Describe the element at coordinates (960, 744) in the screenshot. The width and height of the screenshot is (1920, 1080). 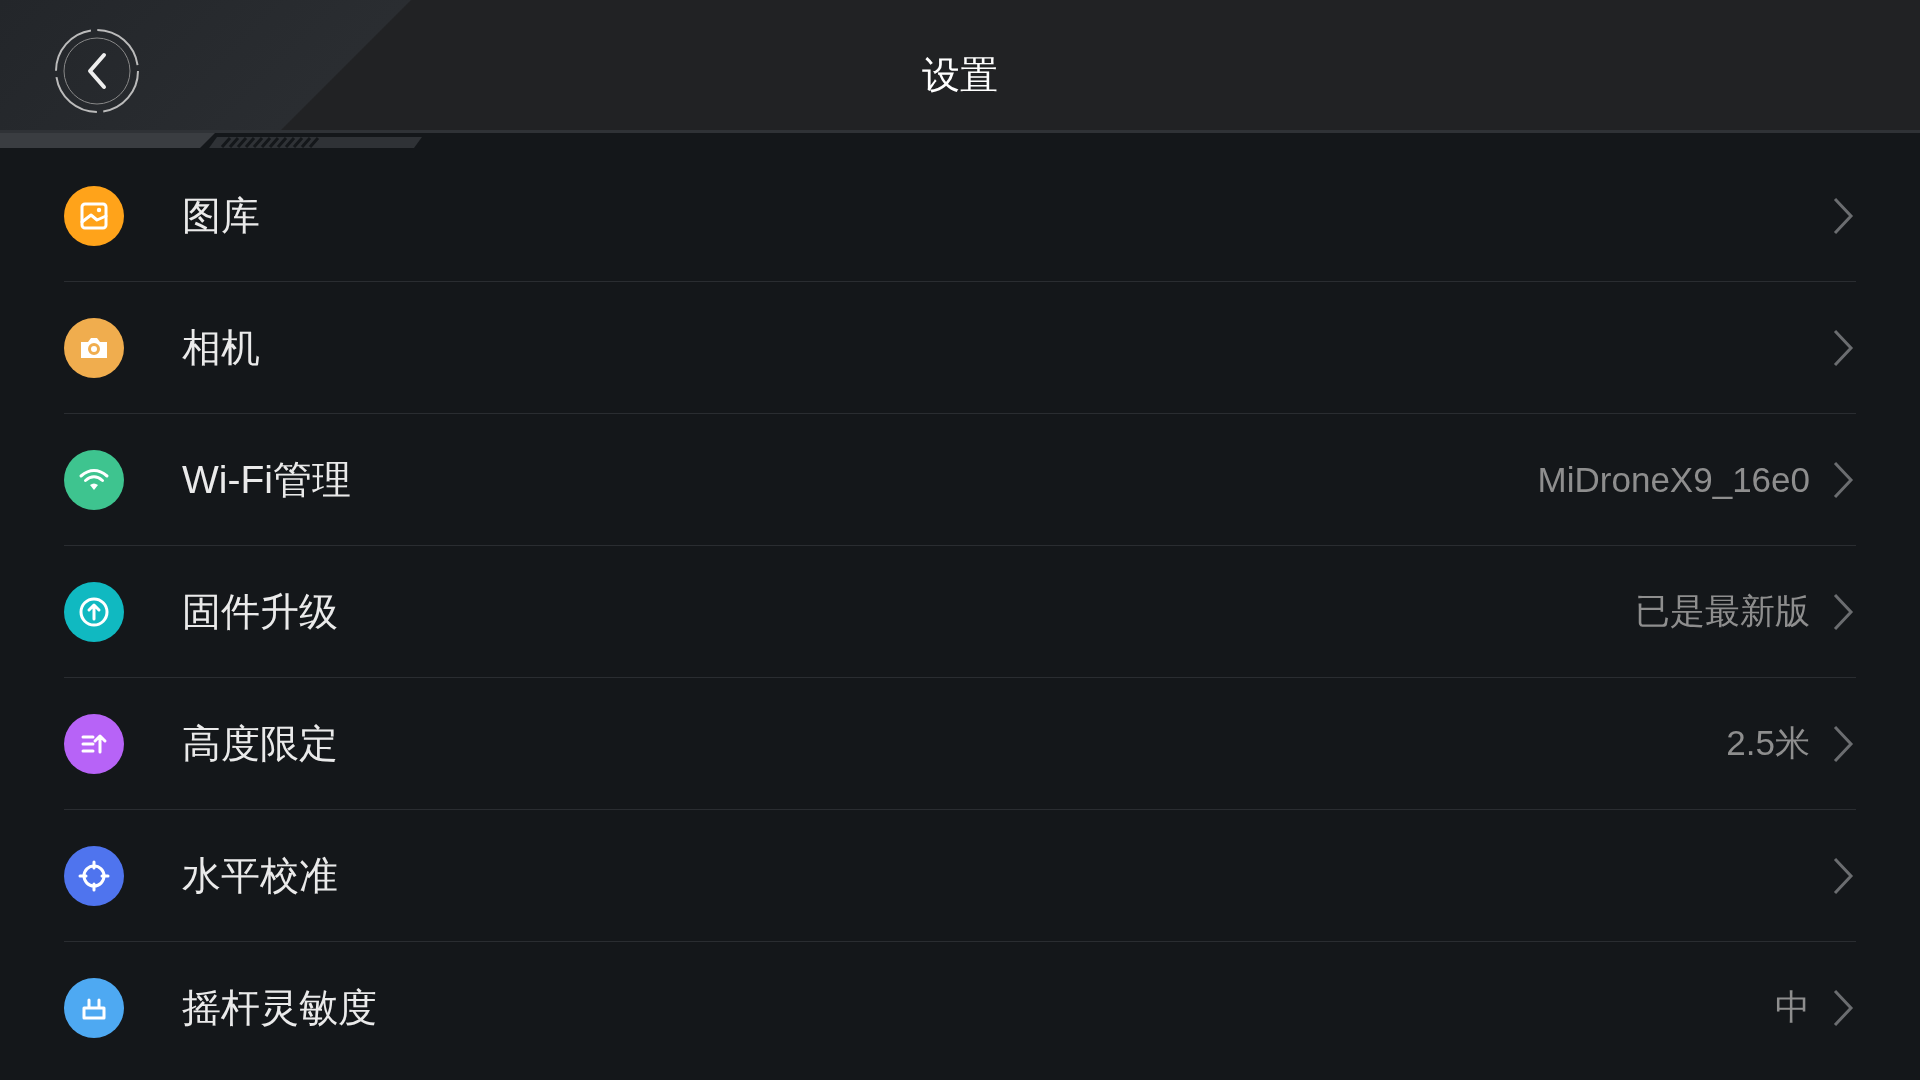
I see `settings-row: 高度限定 2.5米` at that location.